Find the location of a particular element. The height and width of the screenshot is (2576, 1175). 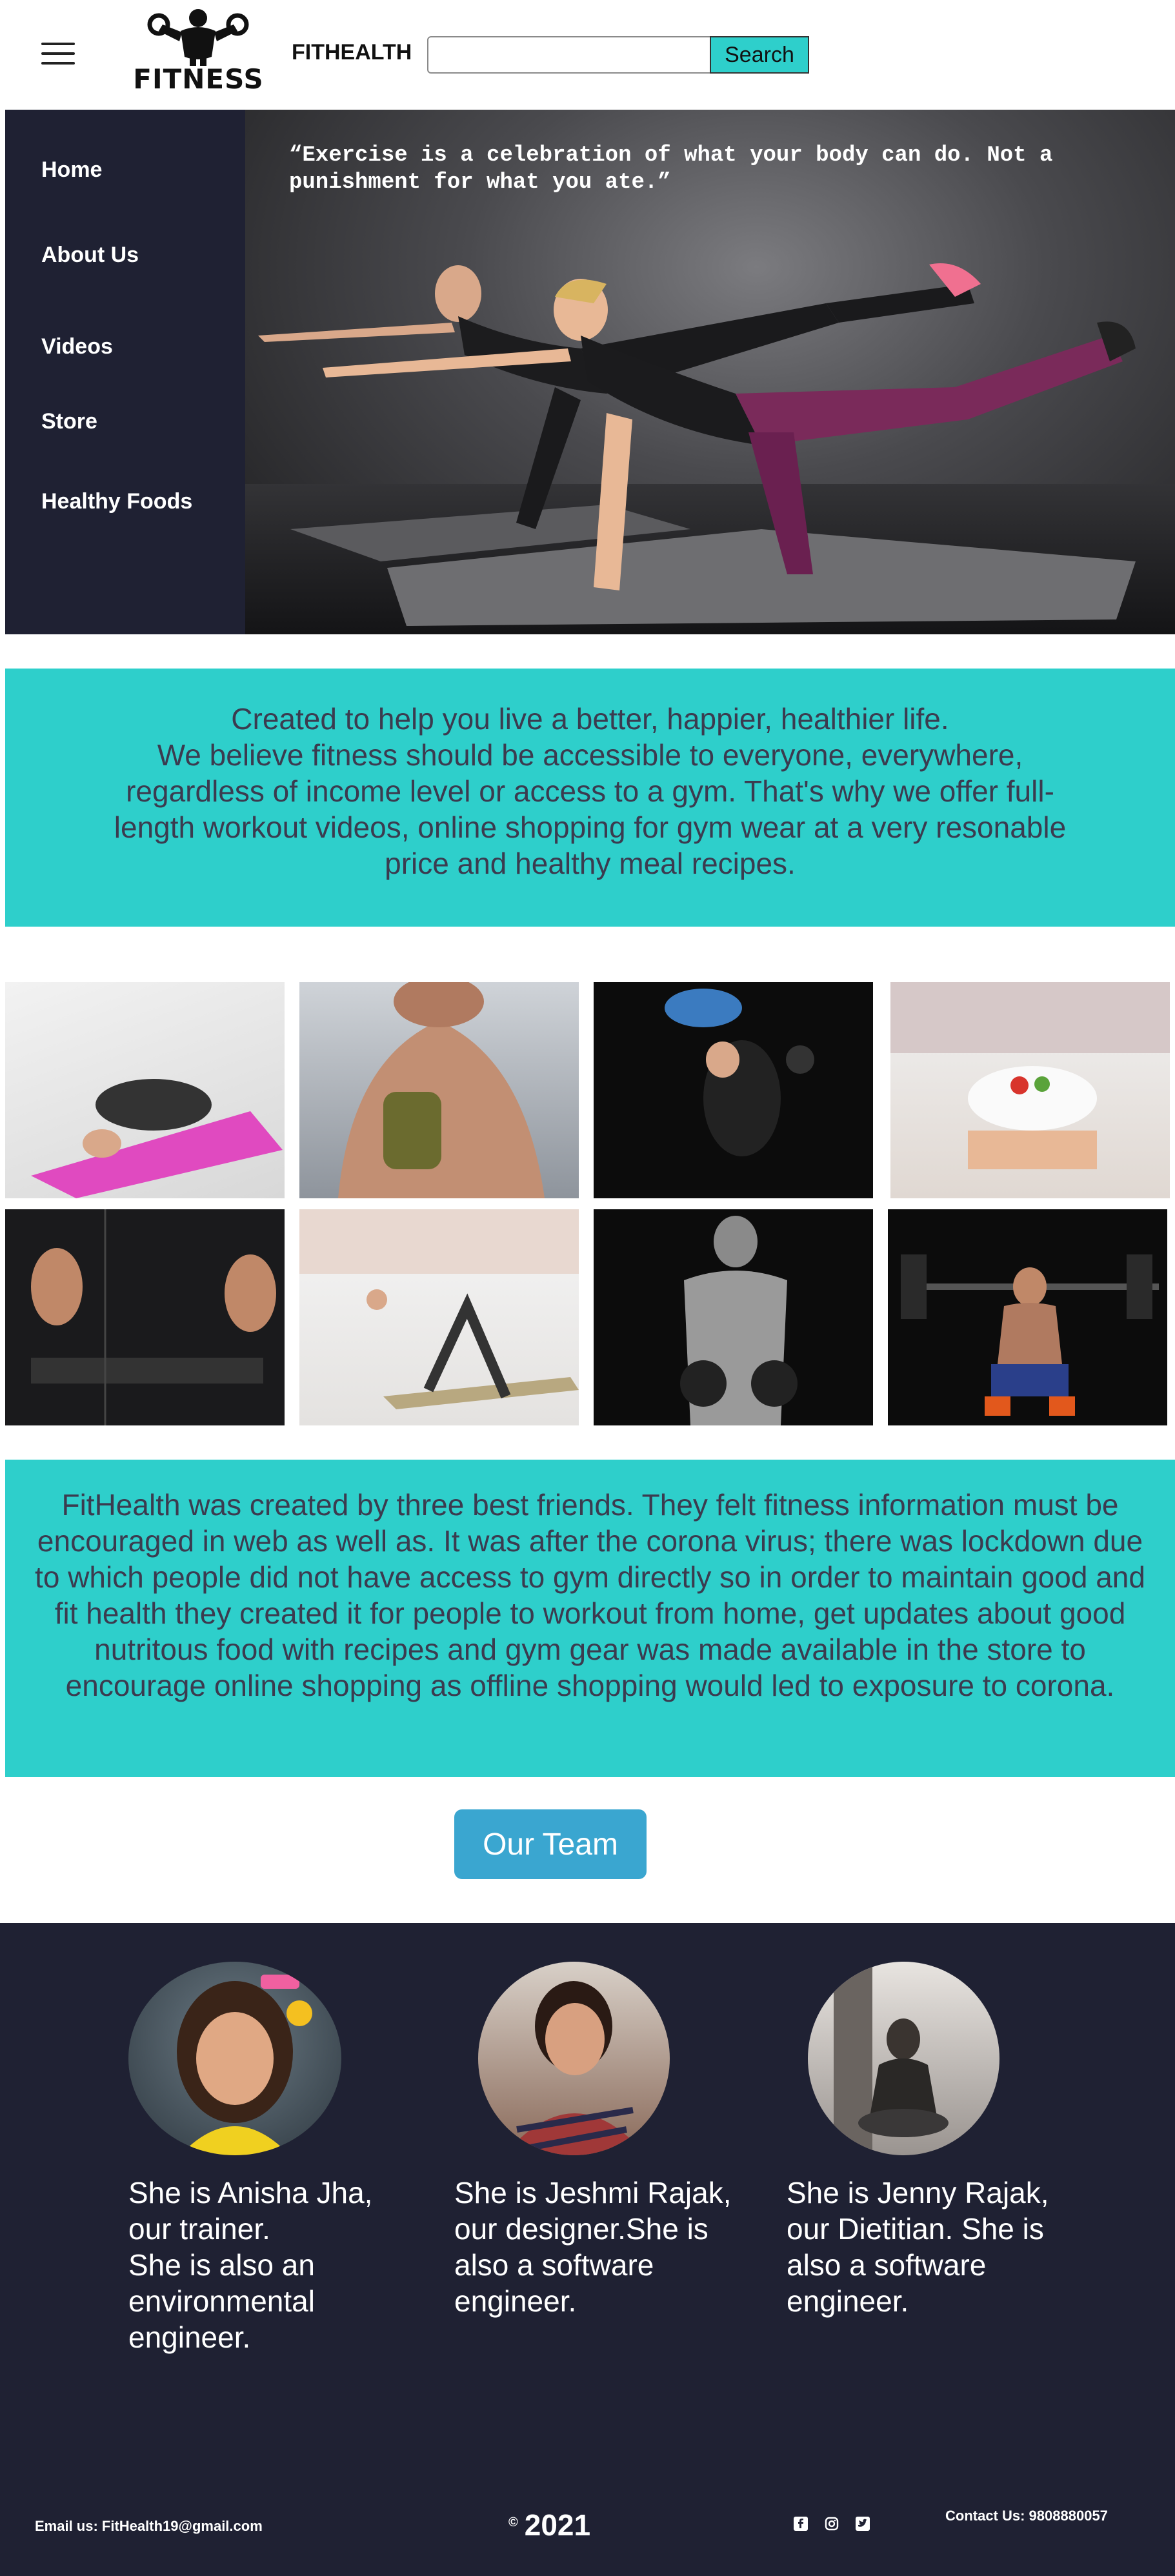

footer-copyright: © 2021 is located at coordinates (549, 2525).